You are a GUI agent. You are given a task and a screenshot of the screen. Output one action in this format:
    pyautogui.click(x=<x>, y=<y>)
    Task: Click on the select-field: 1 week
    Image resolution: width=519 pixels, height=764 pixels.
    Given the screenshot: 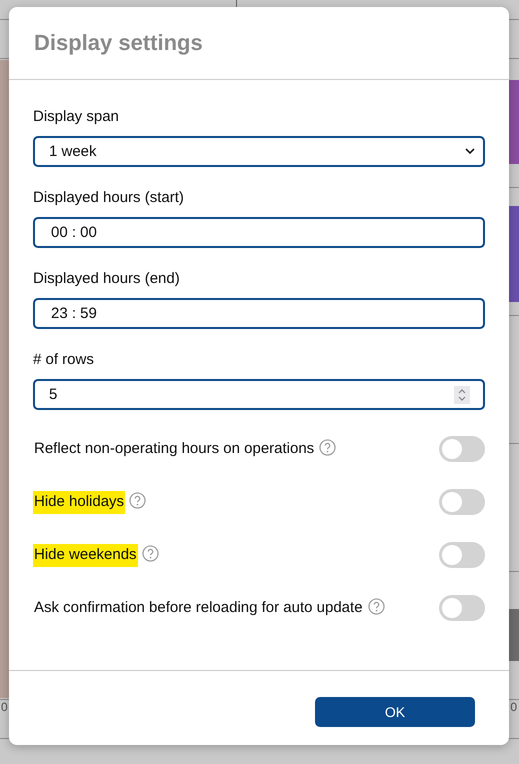 What is the action you would take?
    pyautogui.click(x=259, y=151)
    